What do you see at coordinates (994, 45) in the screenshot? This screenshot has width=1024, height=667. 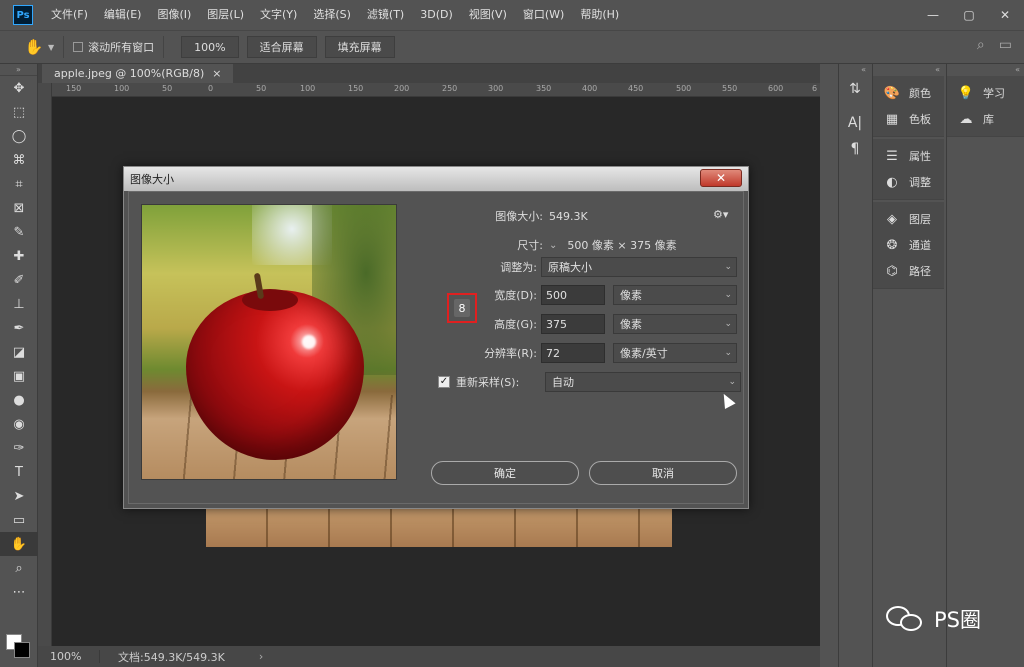 I see `options-right: ⌕ ▭` at bounding box center [994, 45].